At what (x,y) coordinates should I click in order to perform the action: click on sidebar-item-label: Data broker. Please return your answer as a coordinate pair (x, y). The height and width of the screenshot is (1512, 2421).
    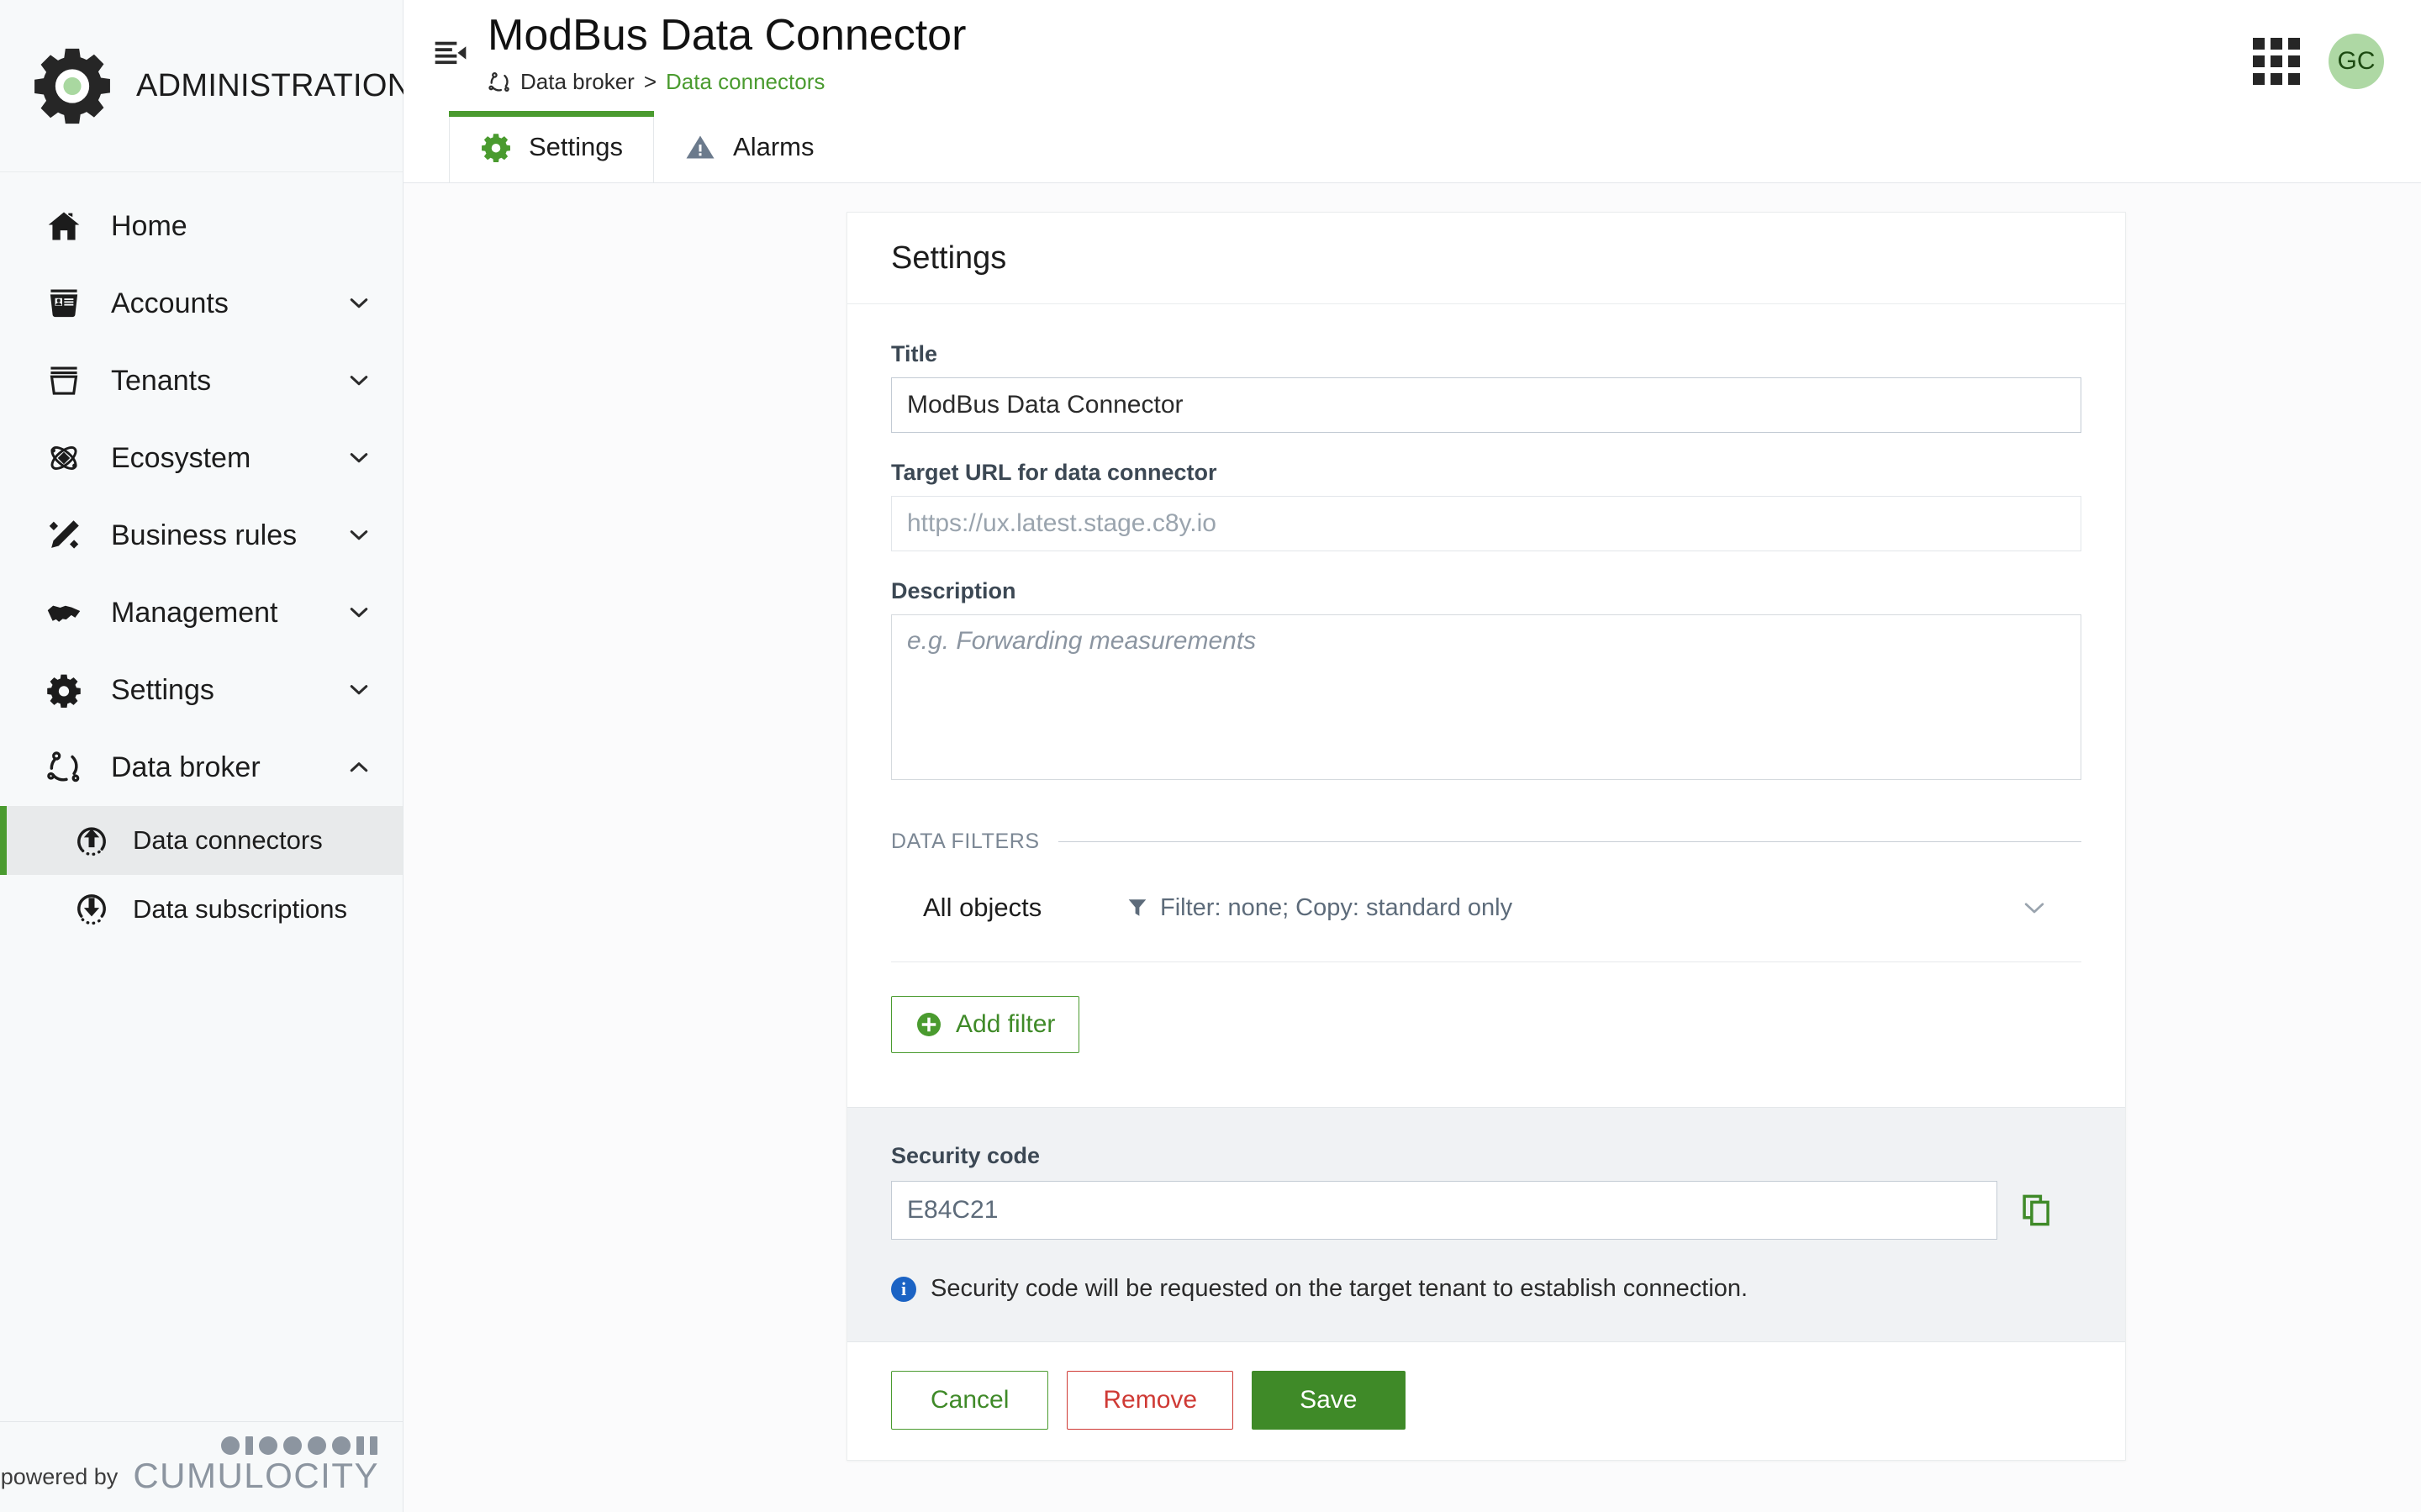
    Looking at the image, I should click on (186, 767).